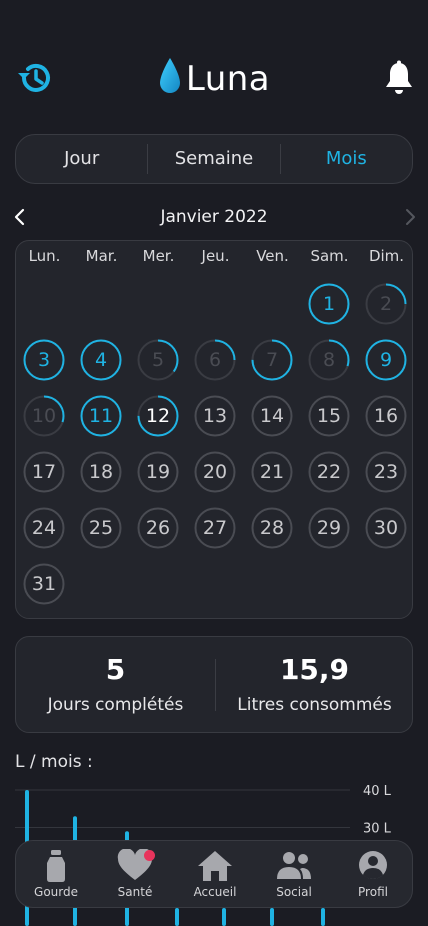 The width and height of the screenshot is (428, 926). I want to click on weekday-label: Mar., so click(101, 256).